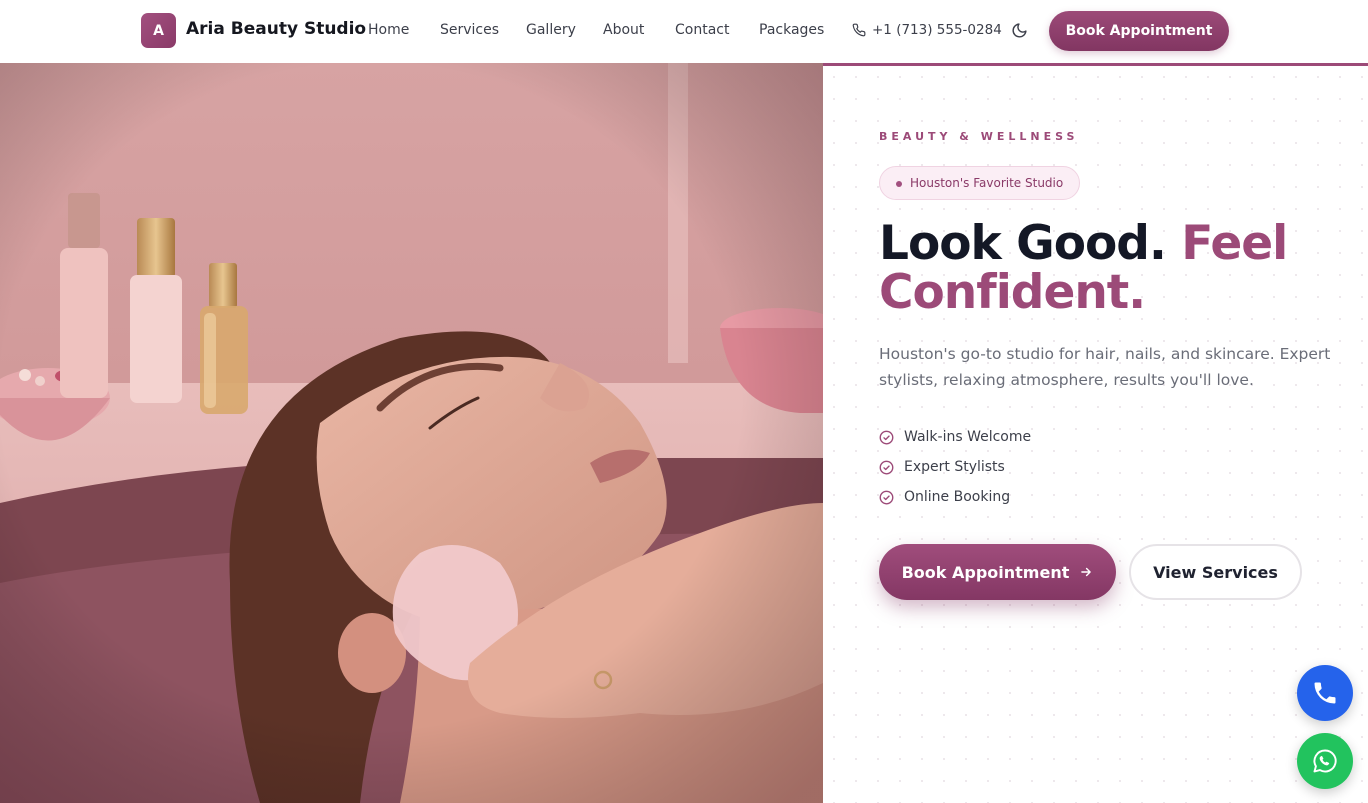 This screenshot has width=1368, height=803. I want to click on hero-badge: Houston's Favorite Studio, so click(980, 183).